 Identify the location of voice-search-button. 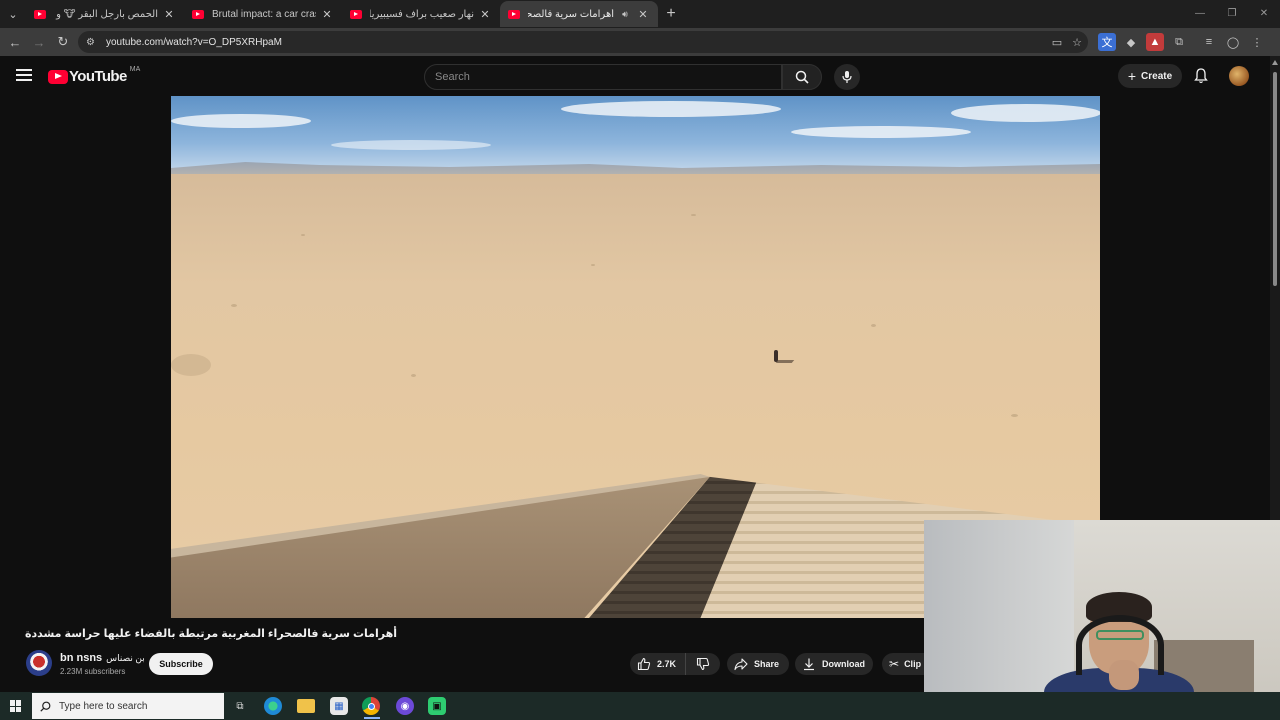
(847, 77).